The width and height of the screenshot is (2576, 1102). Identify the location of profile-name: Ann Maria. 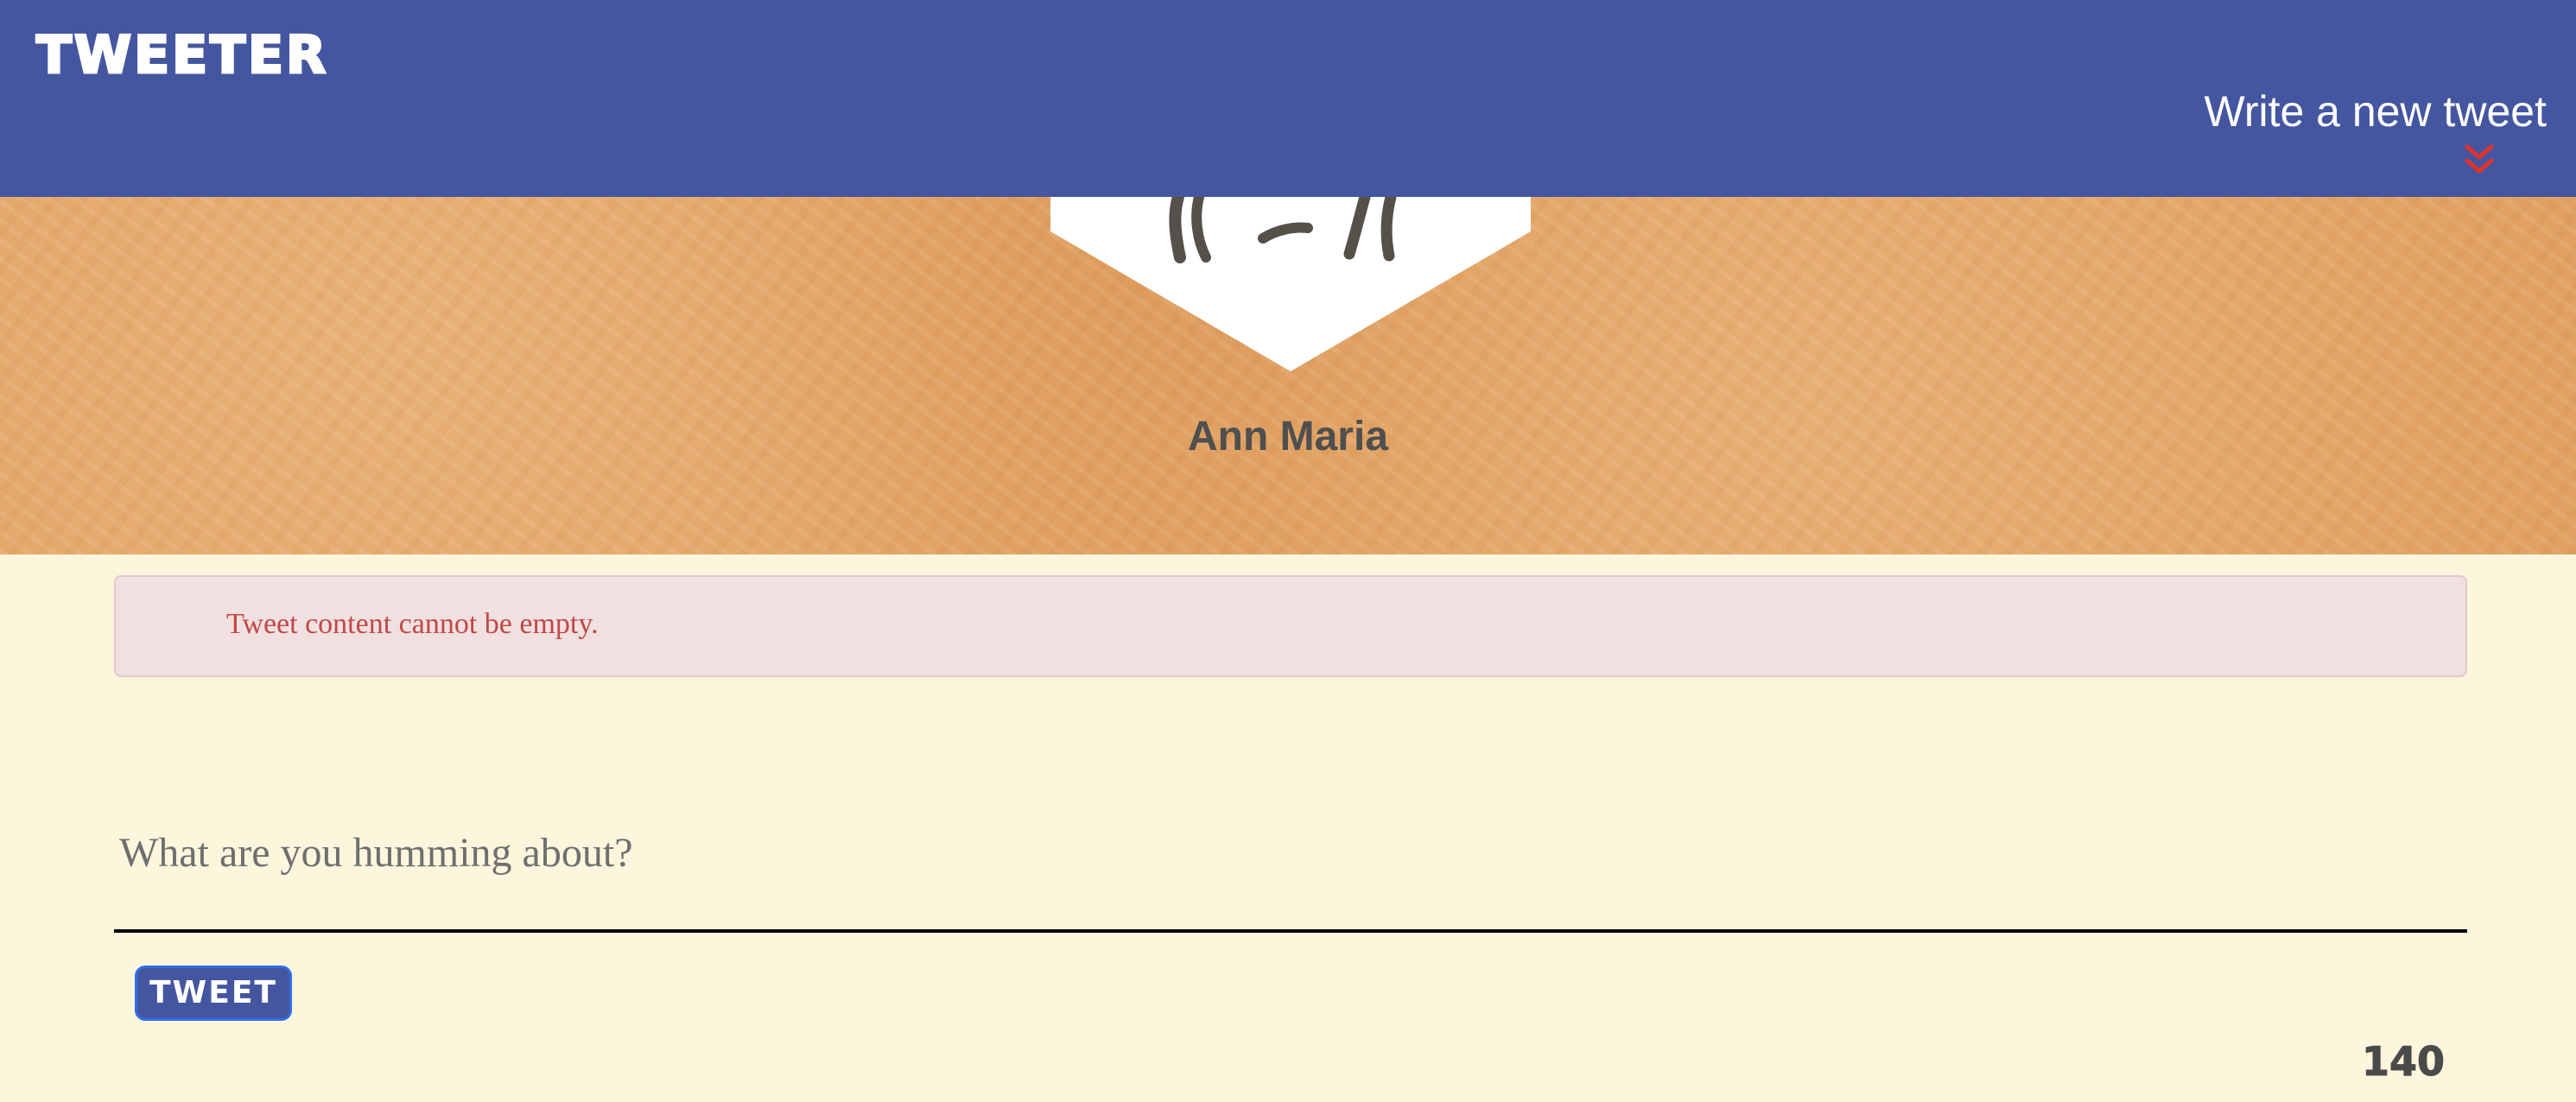
(1288, 436).